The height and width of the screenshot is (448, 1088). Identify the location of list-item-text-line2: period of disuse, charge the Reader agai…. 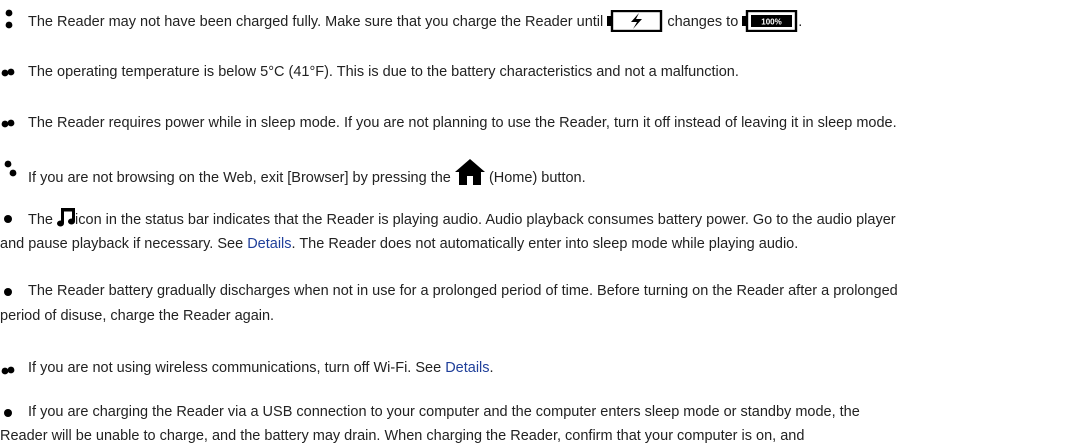
(137, 316).